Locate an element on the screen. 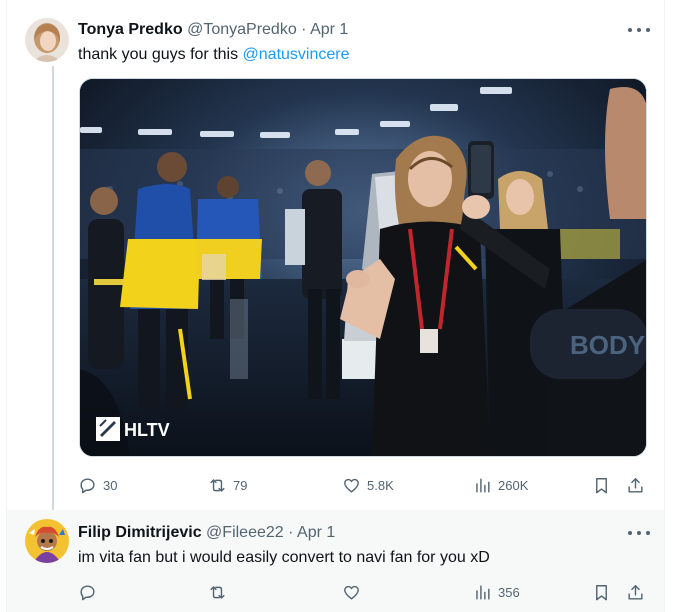 This screenshot has width=694, height=612. hltv-logo: HLTV is located at coordinates (133, 429).